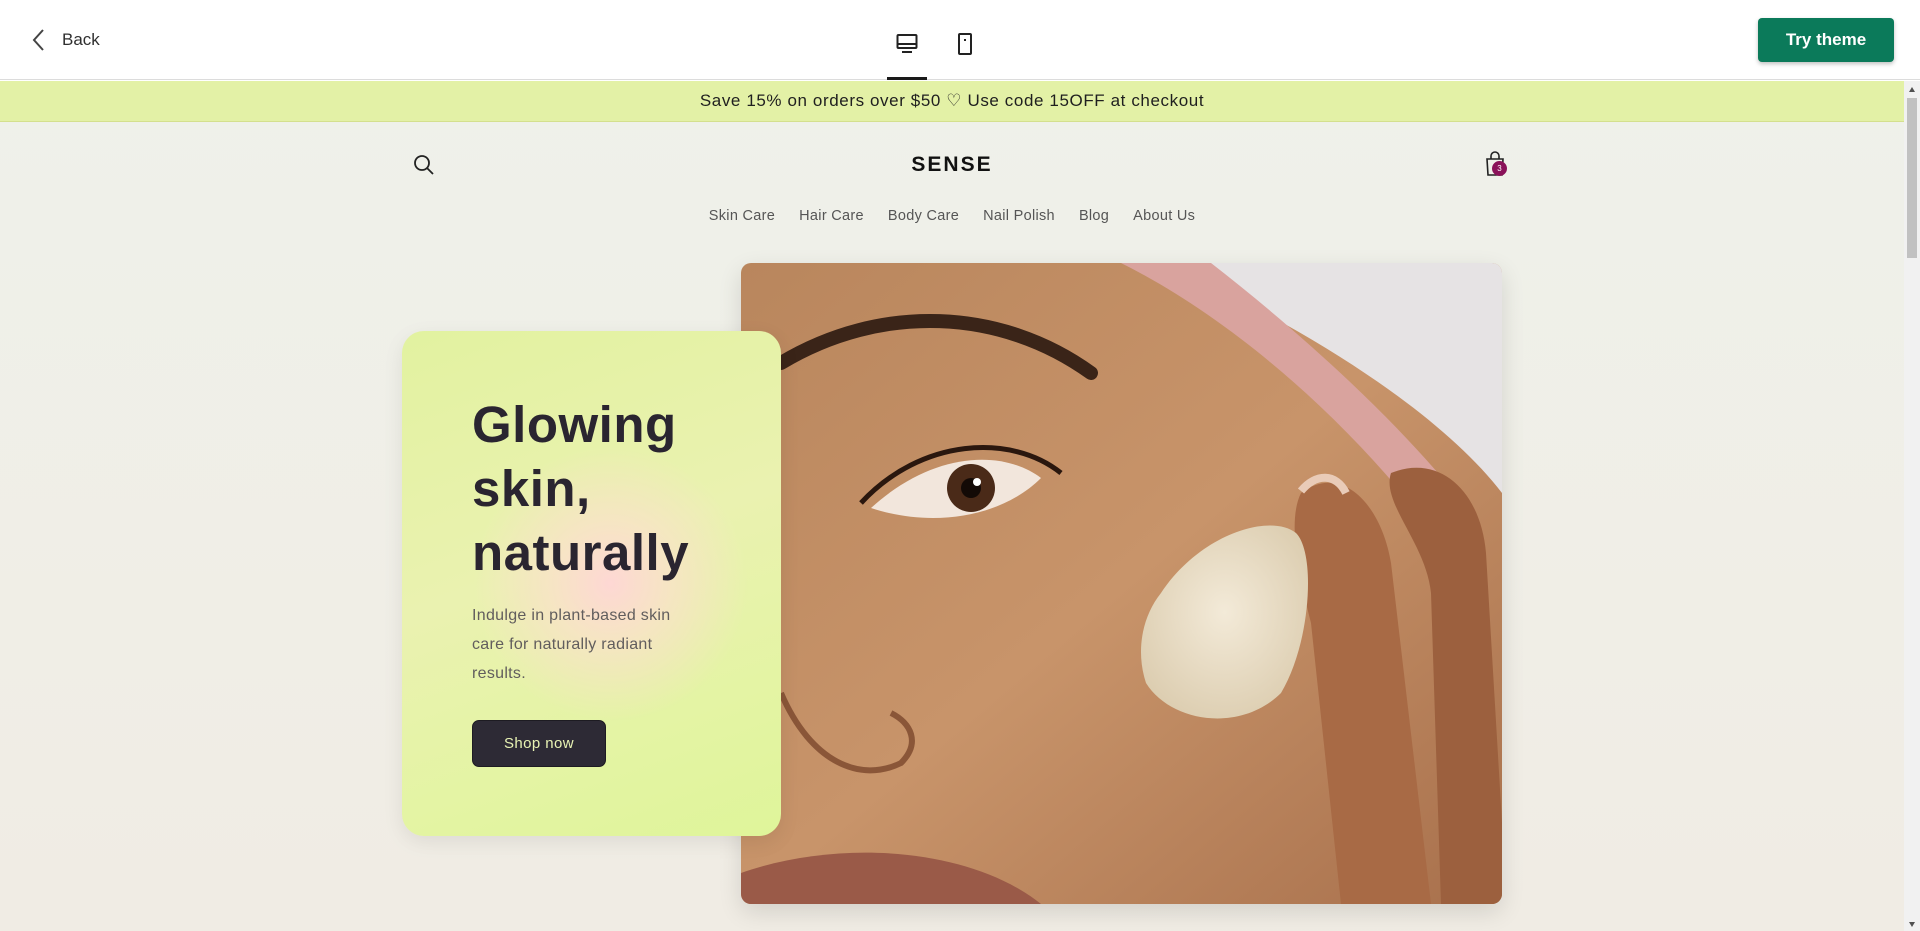  I want to click on try-theme-button: Try theme, so click(1826, 40).